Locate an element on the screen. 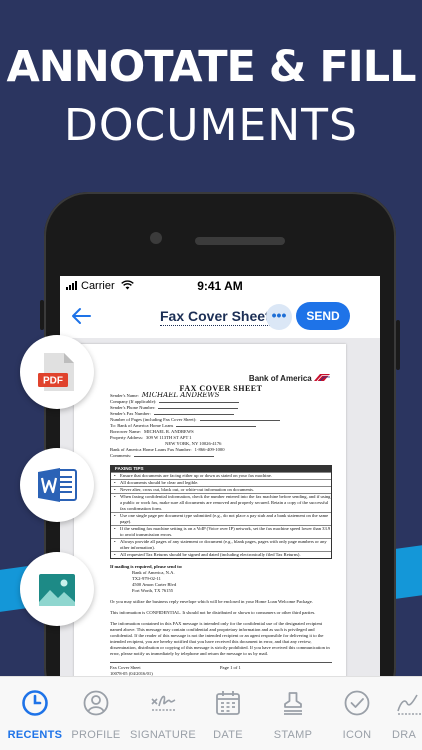  form-field-value: 309 W 113TH ST APT 1 is located at coordinates (169, 437).